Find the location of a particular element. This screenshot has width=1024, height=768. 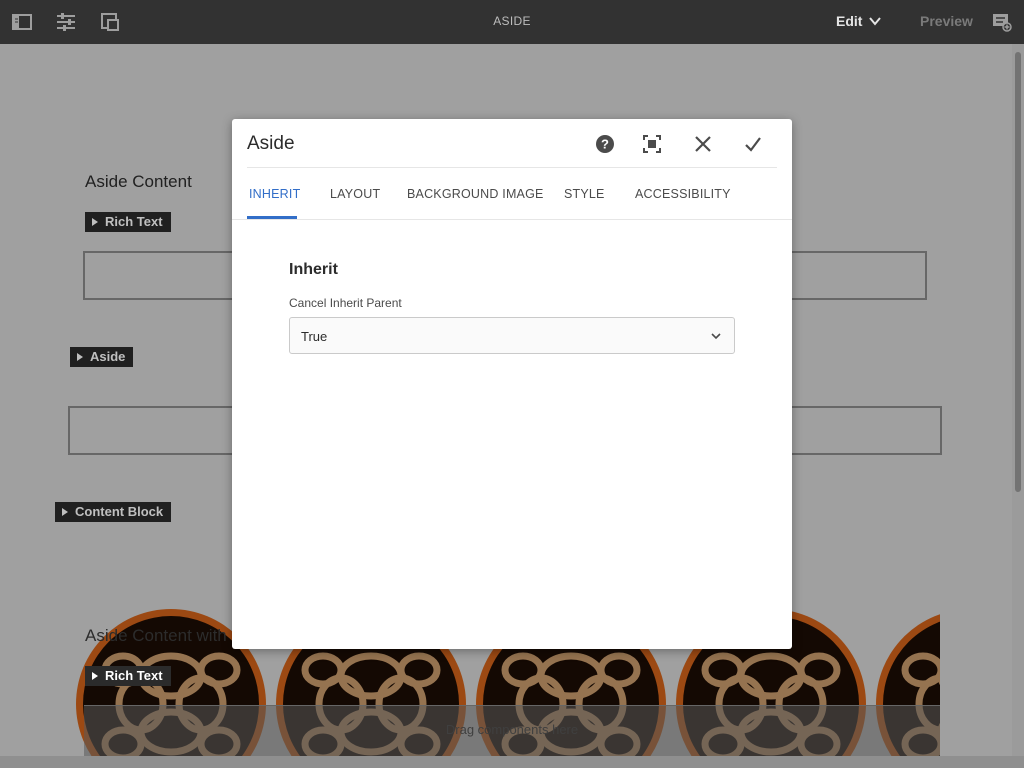

cancel-inherit-parent-select: True is located at coordinates (512, 335).